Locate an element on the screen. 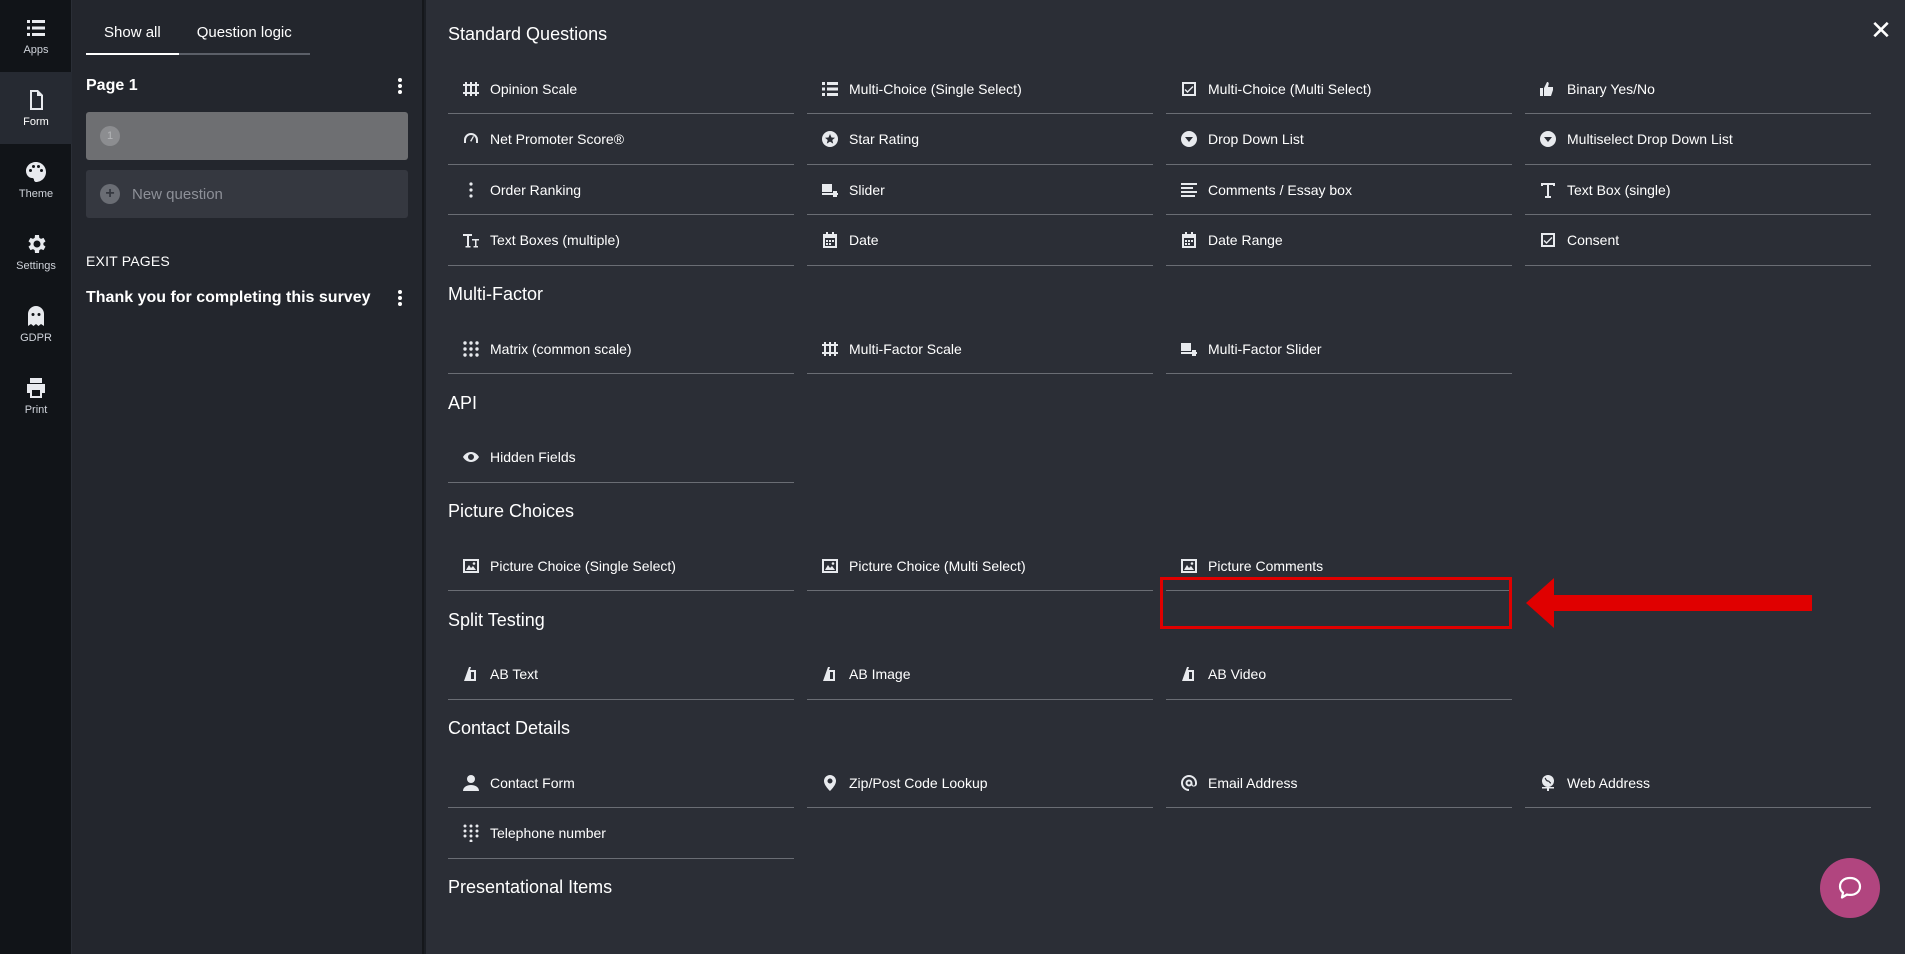  annotation-arrow-icon is located at coordinates (1669, 603).